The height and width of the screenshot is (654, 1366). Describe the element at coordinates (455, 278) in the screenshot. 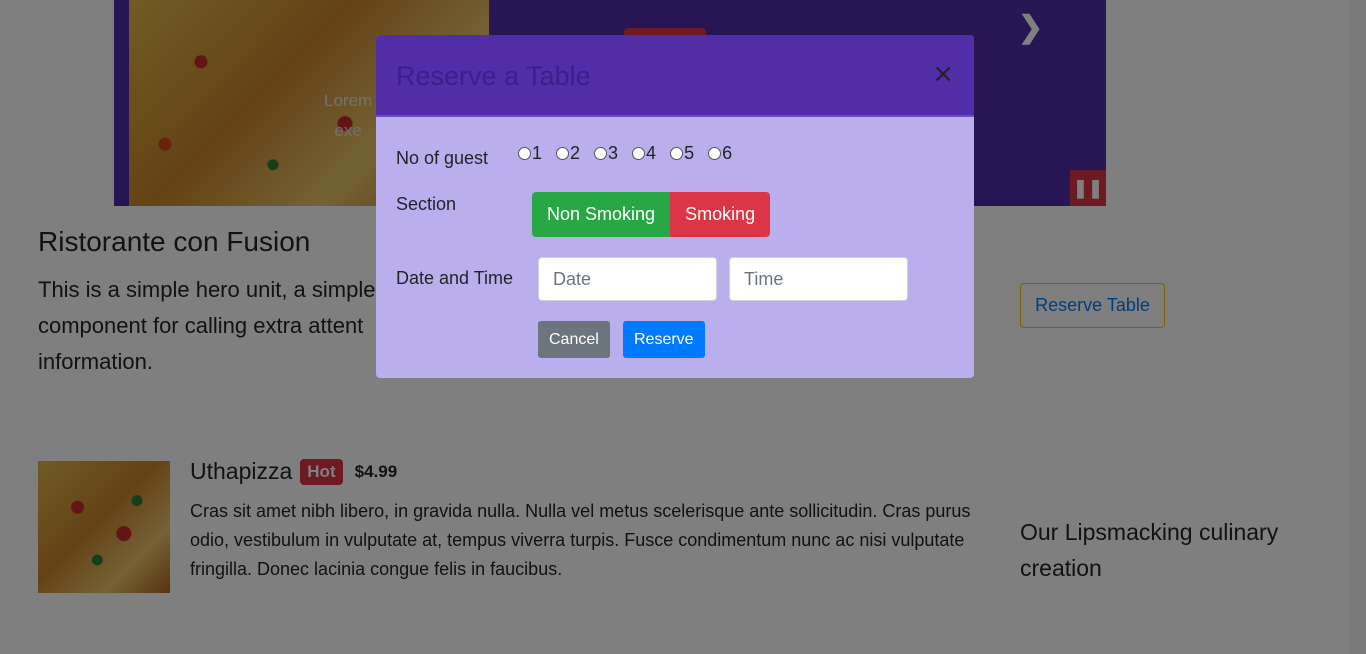

I see `datetime-label: Date and Time` at that location.